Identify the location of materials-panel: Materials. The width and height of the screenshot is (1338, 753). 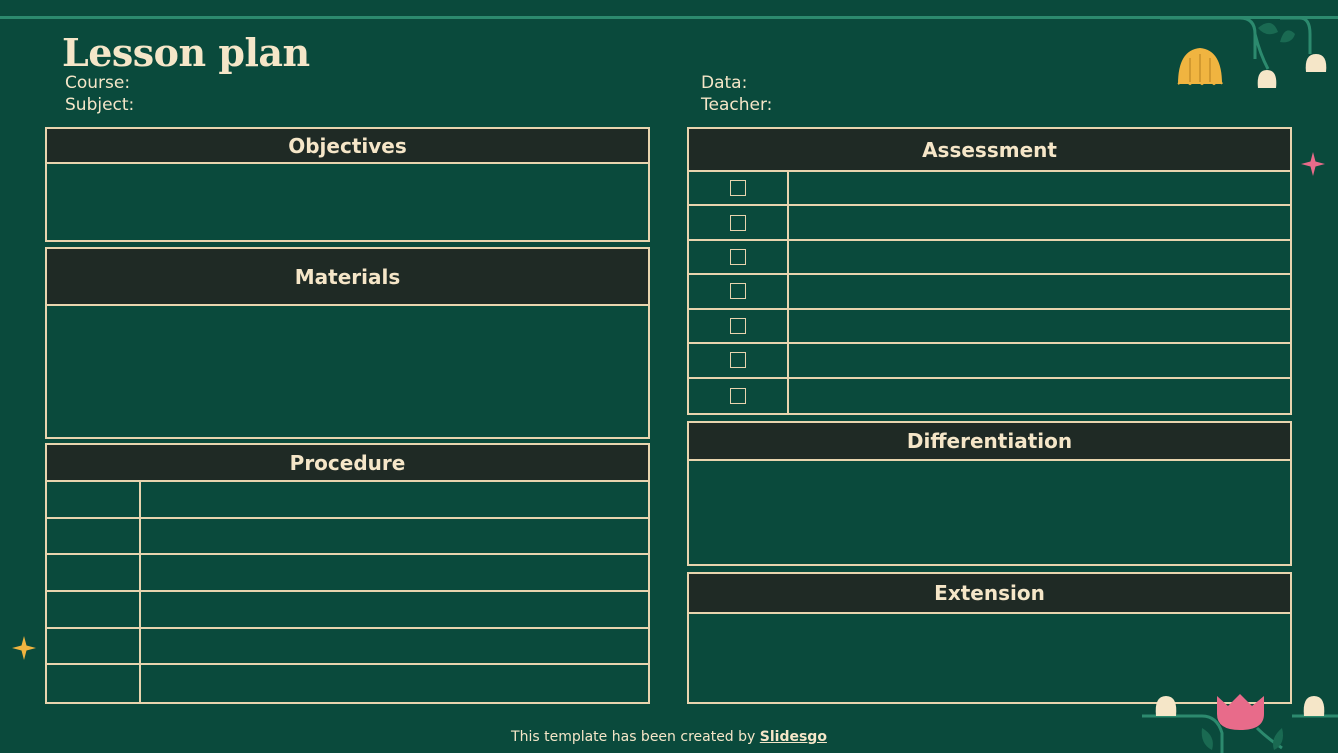
(347, 343).